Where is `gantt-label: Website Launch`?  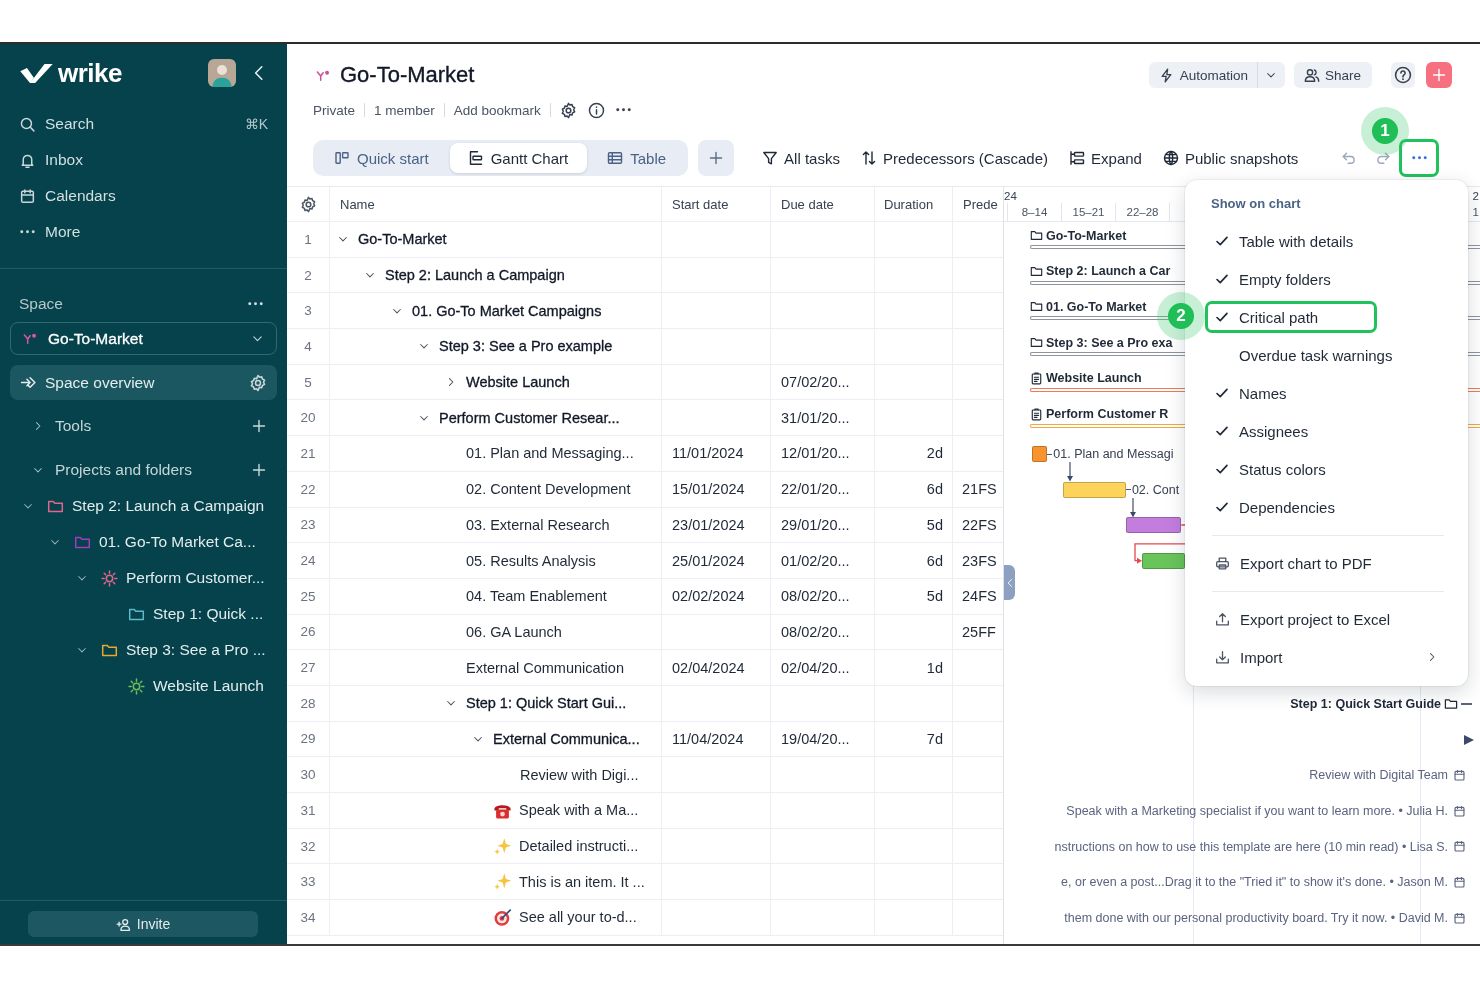
gantt-label: Website Launch is located at coordinates (1094, 378).